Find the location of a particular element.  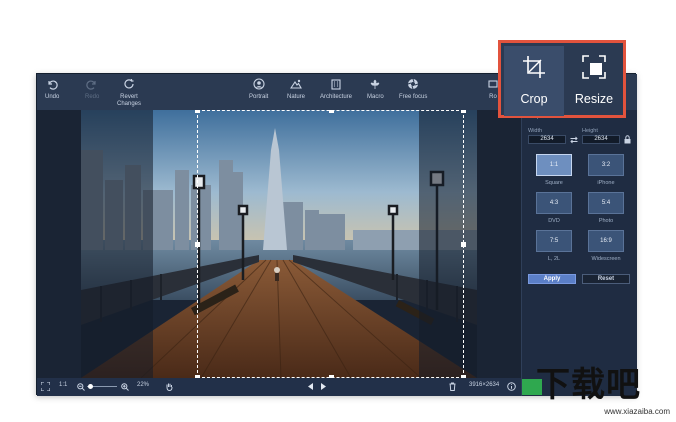

preset-architecture: Architecture is located at coordinates (336, 89).